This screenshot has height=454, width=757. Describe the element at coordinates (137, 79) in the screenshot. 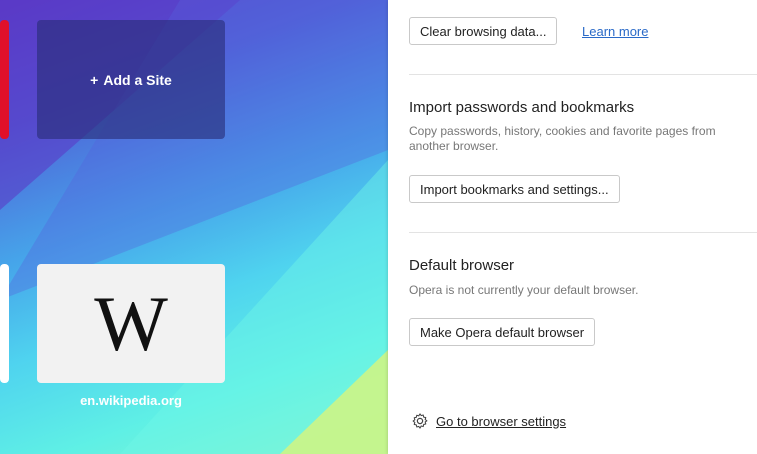

I see `add-site-label: Add a Site` at that location.